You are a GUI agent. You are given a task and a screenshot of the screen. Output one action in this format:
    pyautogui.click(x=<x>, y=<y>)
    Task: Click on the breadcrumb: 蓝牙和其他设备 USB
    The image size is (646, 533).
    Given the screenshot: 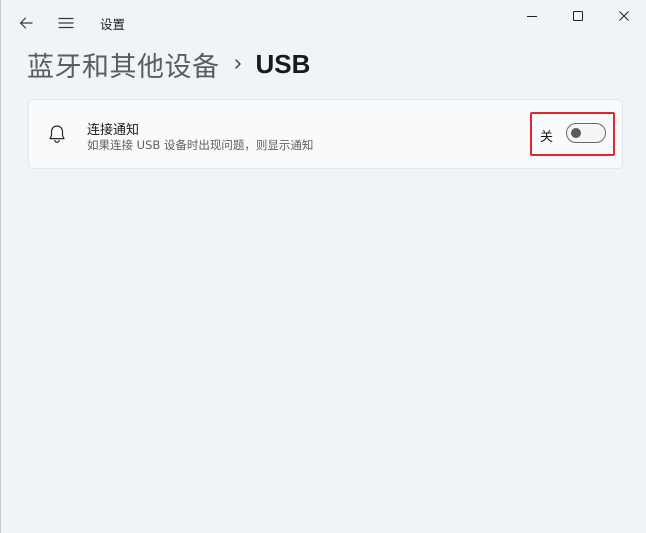 What is the action you would take?
    pyautogui.click(x=168, y=64)
    